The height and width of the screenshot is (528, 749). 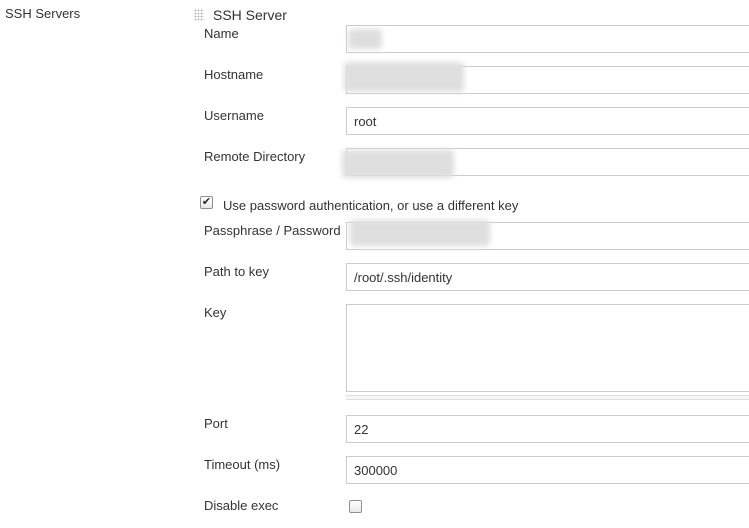 What do you see at coordinates (242, 464) in the screenshot?
I see `timeout-label: Timeout (ms)` at bounding box center [242, 464].